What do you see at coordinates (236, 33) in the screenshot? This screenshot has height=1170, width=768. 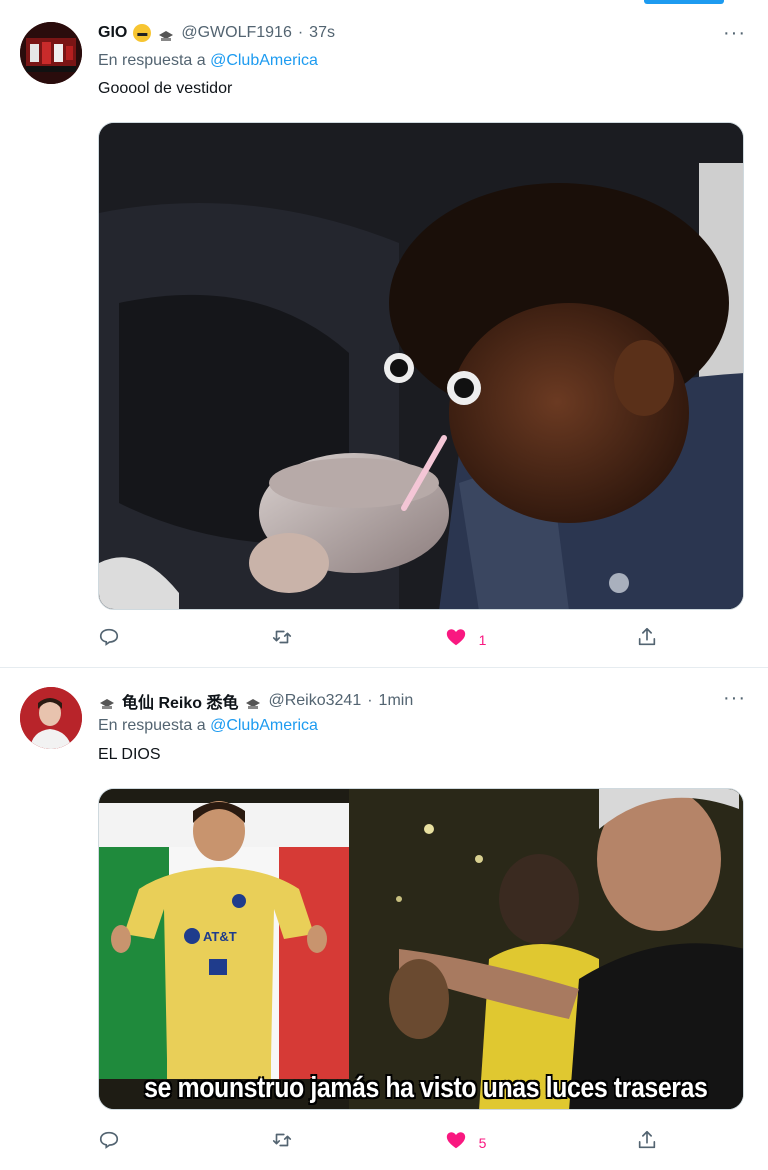 I see `user-handle: @GWOLF1916` at bounding box center [236, 33].